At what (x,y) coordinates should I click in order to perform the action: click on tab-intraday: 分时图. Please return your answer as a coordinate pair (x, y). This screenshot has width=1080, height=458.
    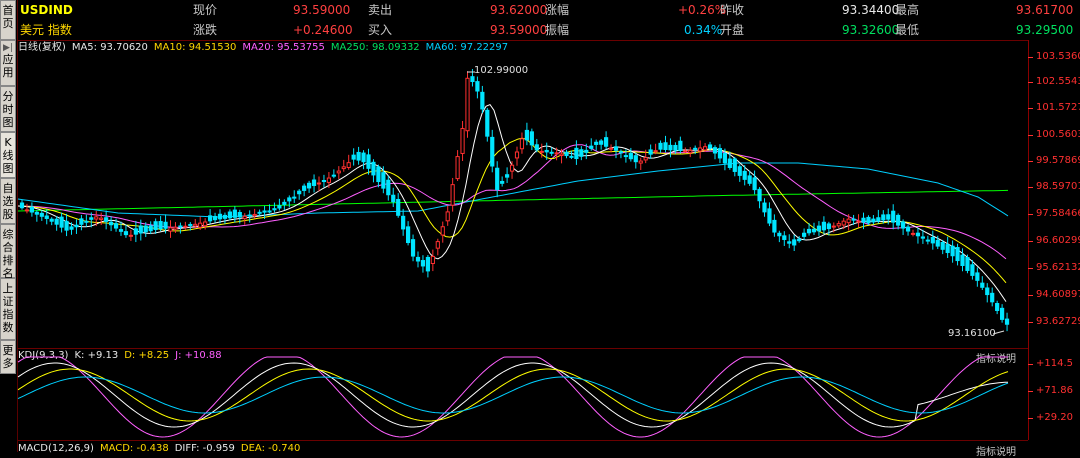
    Looking at the image, I should click on (8, 109).